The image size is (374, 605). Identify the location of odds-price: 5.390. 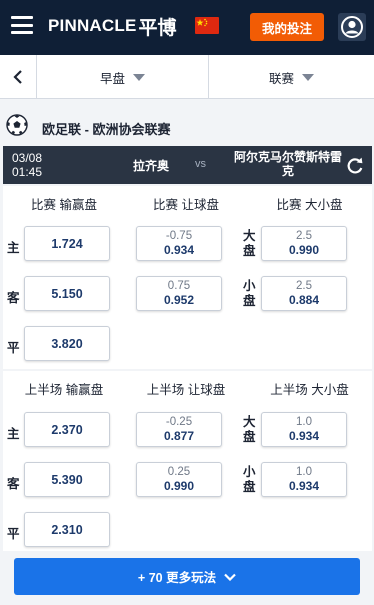
(67, 479).